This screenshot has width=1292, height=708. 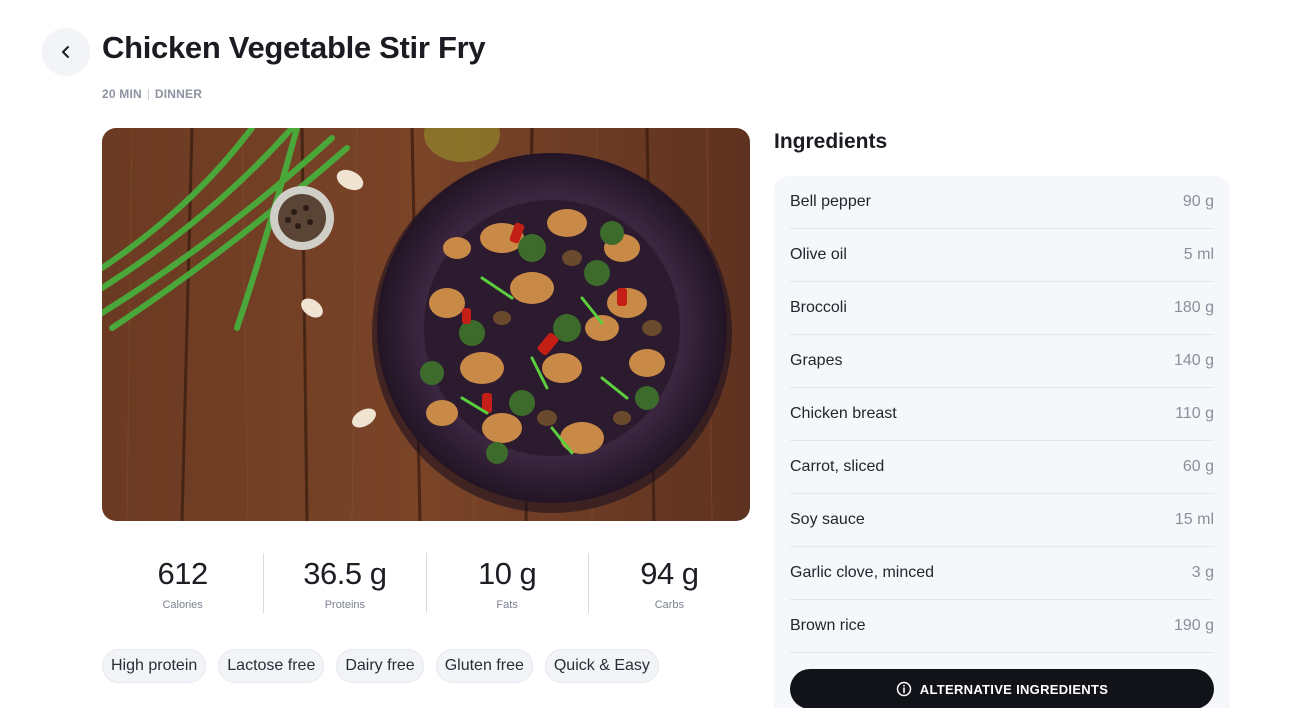 What do you see at coordinates (830, 201) in the screenshot?
I see `ingredient-name: Bell pepper` at bounding box center [830, 201].